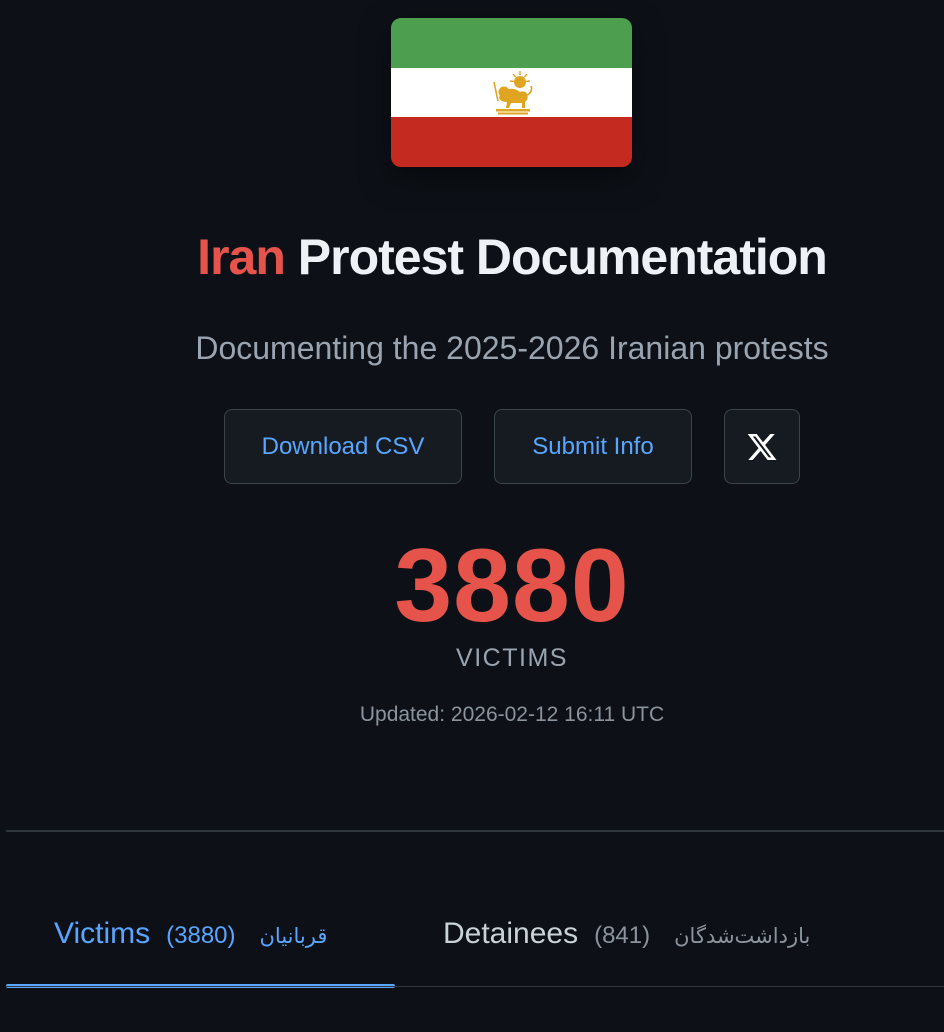 Image resolution: width=944 pixels, height=1032 pixels. Describe the element at coordinates (512, 658) in the screenshot. I see `victim-count-label: VICTIMS` at that location.